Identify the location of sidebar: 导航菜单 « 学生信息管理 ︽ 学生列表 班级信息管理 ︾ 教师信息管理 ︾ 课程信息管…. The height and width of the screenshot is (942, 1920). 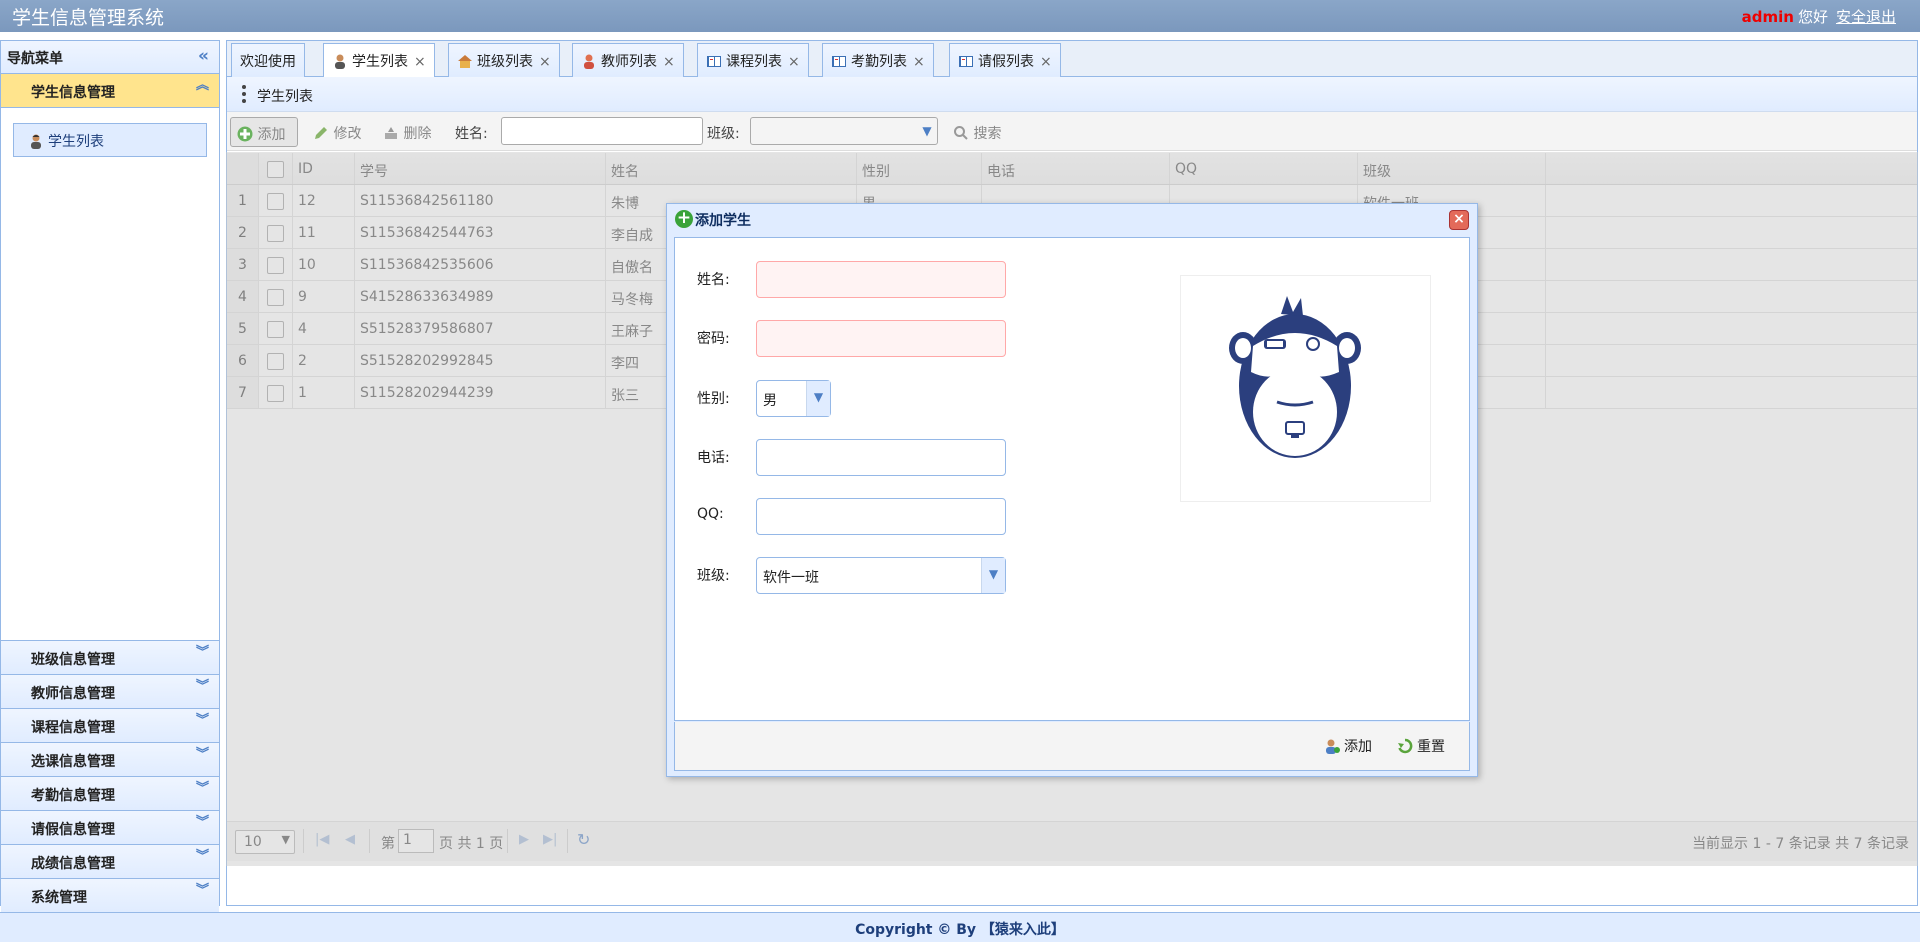
(110, 476).